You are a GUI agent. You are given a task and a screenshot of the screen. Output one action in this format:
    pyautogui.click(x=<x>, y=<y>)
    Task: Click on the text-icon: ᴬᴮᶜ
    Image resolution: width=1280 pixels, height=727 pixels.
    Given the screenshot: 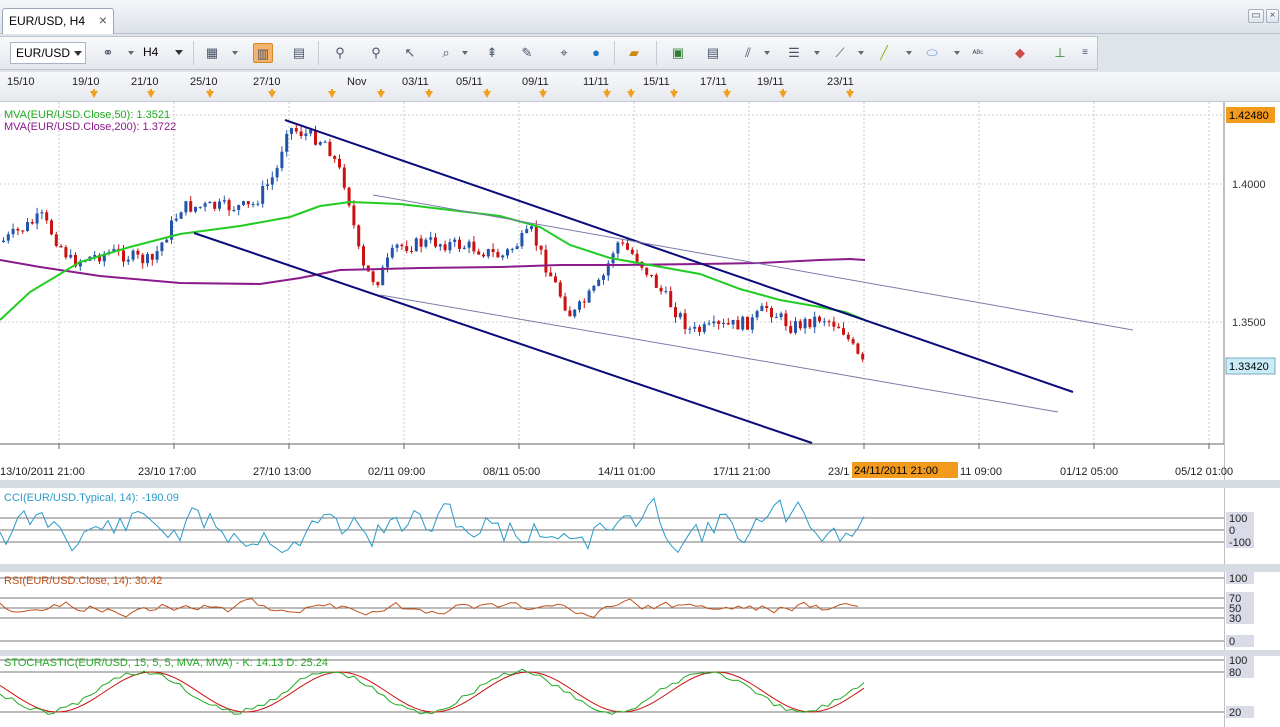 What is the action you would take?
    pyautogui.click(x=978, y=53)
    